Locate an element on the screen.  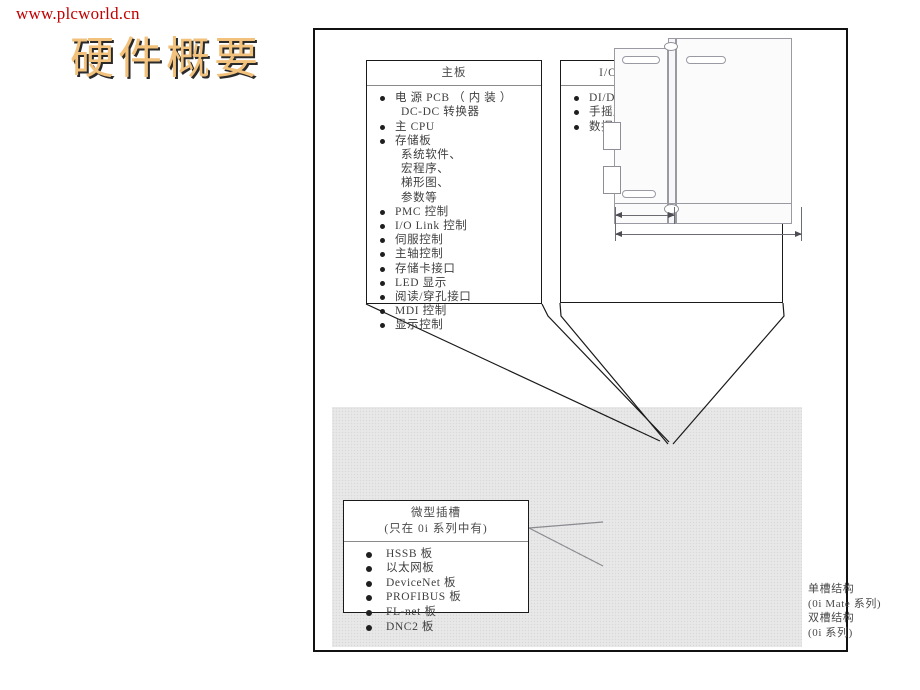
list-item: PMC 控制 is located at coordinates (455, 212).